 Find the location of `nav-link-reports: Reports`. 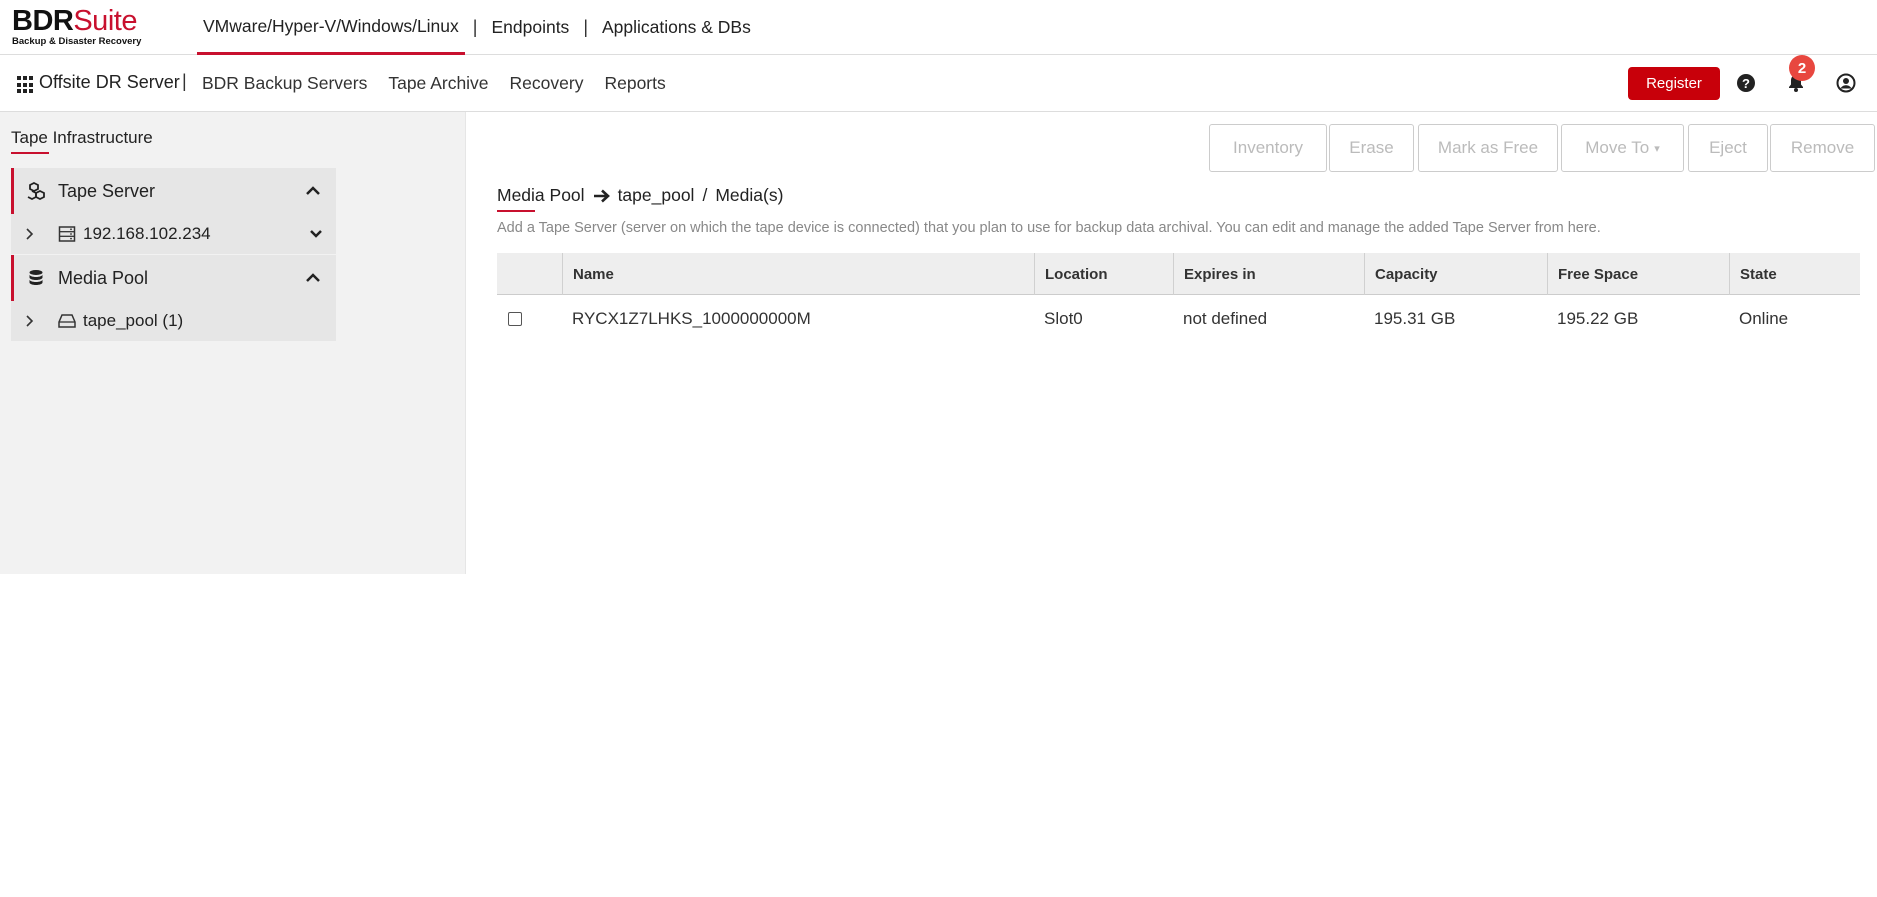

nav-link-reports: Reports is located at coordinates (634, 83).